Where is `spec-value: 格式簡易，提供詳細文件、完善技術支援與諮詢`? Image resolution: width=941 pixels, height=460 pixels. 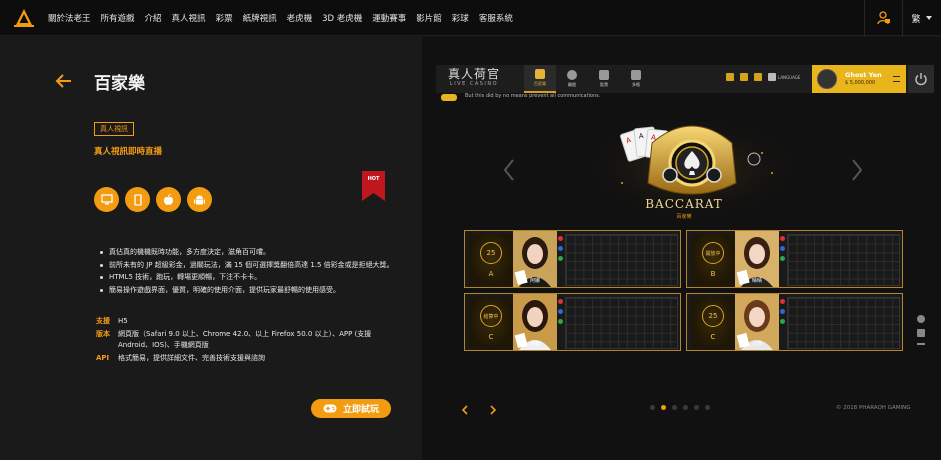
spec-value: 格式簡易，提供詳細文件、完善技術支援與諮詢 is located at coordinates (191, 358).